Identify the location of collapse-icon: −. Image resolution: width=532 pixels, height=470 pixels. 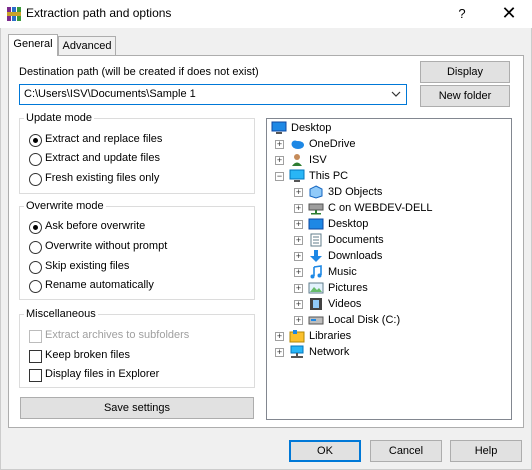
(279, 176).